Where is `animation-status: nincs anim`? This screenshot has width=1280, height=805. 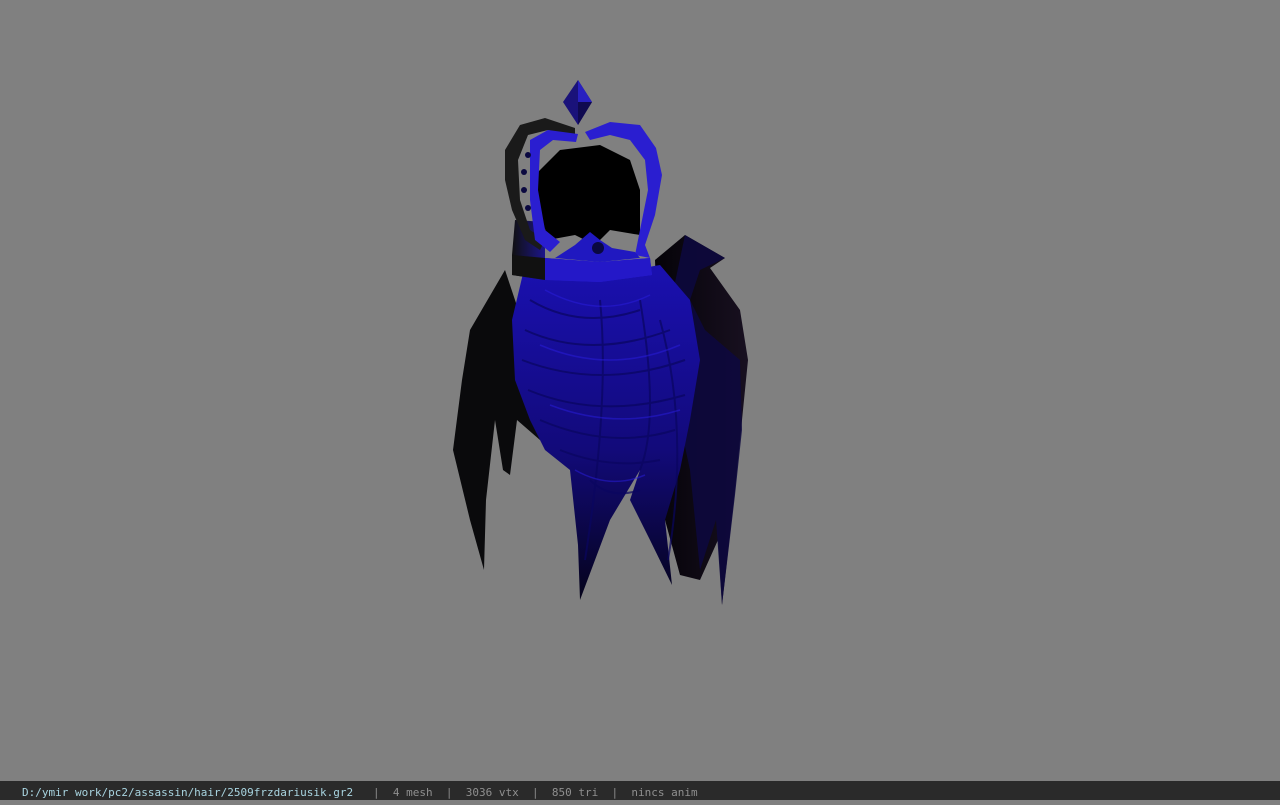 animation-status: nincs anim is located at coordinates (664, 792).